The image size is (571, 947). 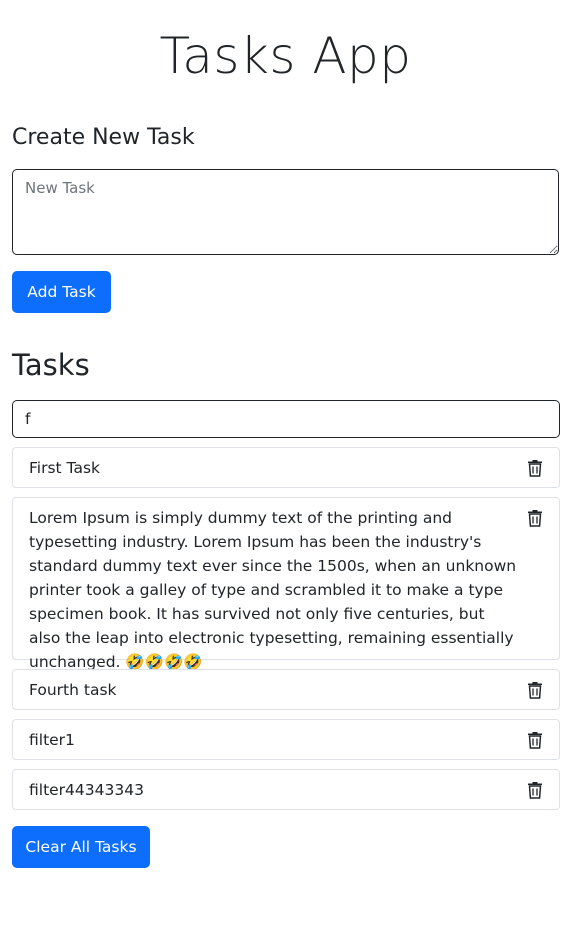 I want to click on create-task-heading: Create New Task, so click(x=103, y=137).